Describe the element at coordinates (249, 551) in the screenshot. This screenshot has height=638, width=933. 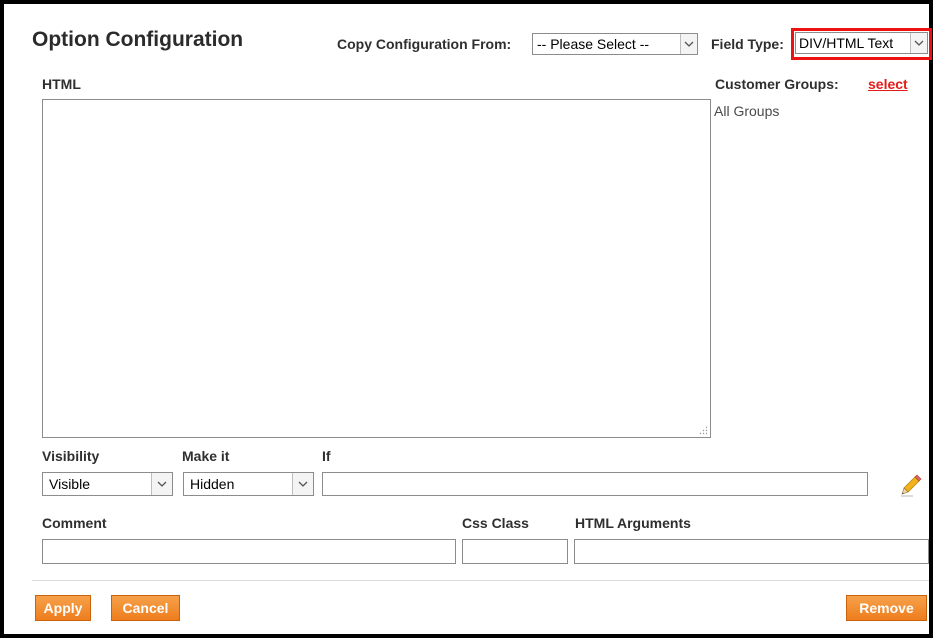
I see `comment-input` at that location.